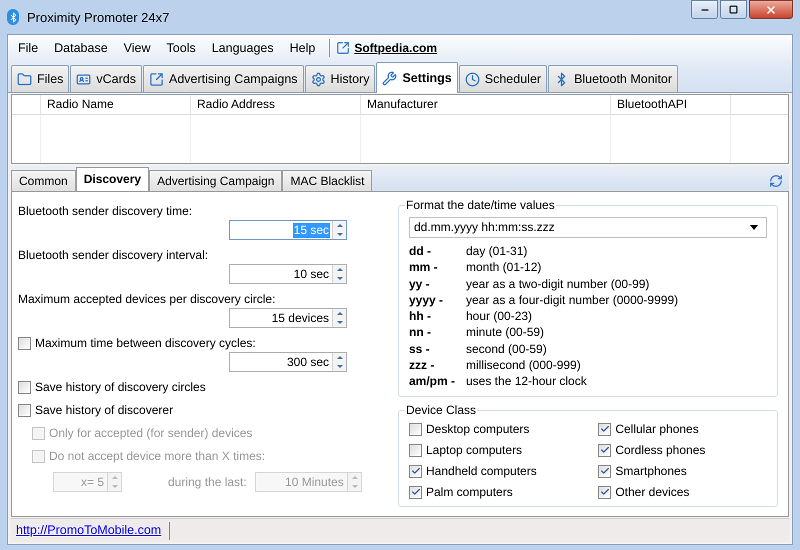  What do you see at coordinates (432, 381) in the screenshot?
I see `format-code: am/pm -` at bounding box center [432, 381].